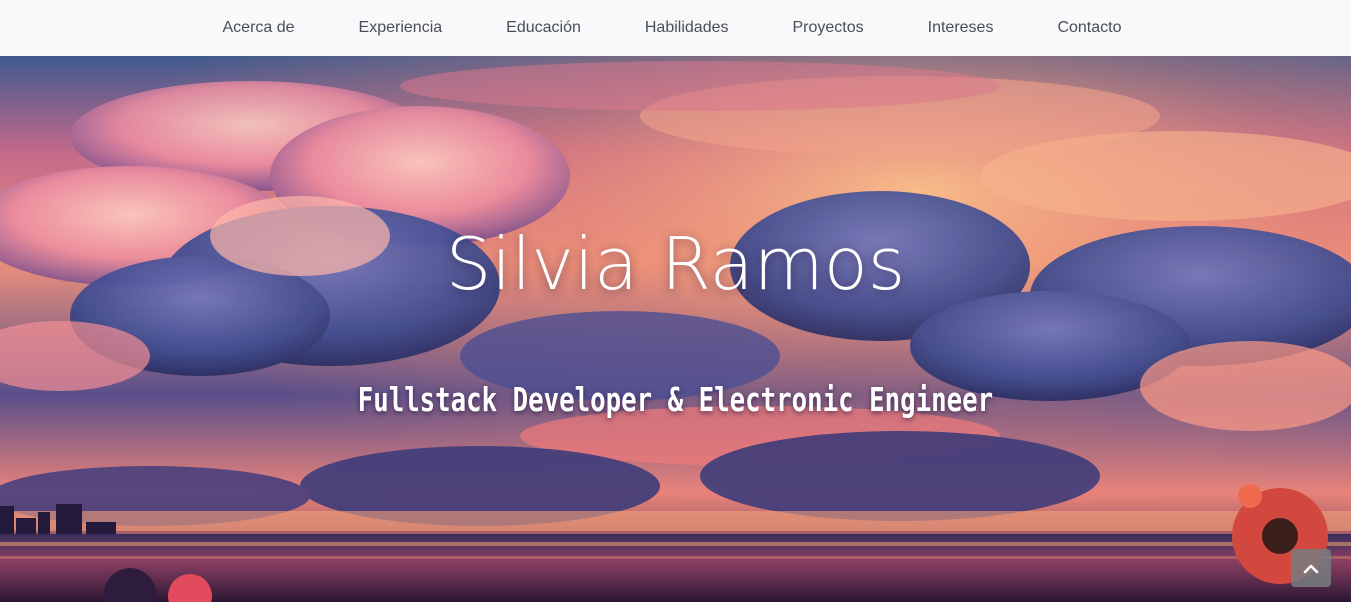 The height and width of the screenshot is (602, 1351). Describe the element at coordinates (543, 28) in the screenshot. I see `nav-link-educacion: Educación` at that location.